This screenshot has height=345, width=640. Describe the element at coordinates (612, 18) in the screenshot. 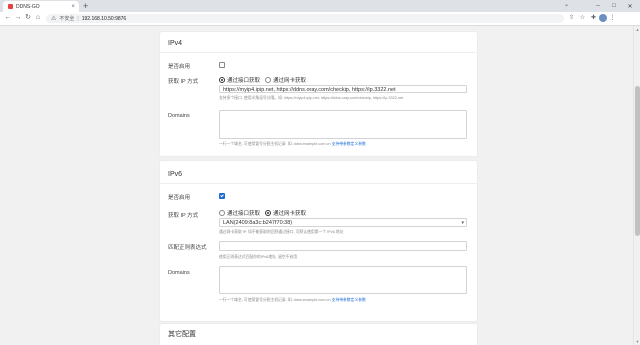

I see `menu-icon: ⋮` at that location.